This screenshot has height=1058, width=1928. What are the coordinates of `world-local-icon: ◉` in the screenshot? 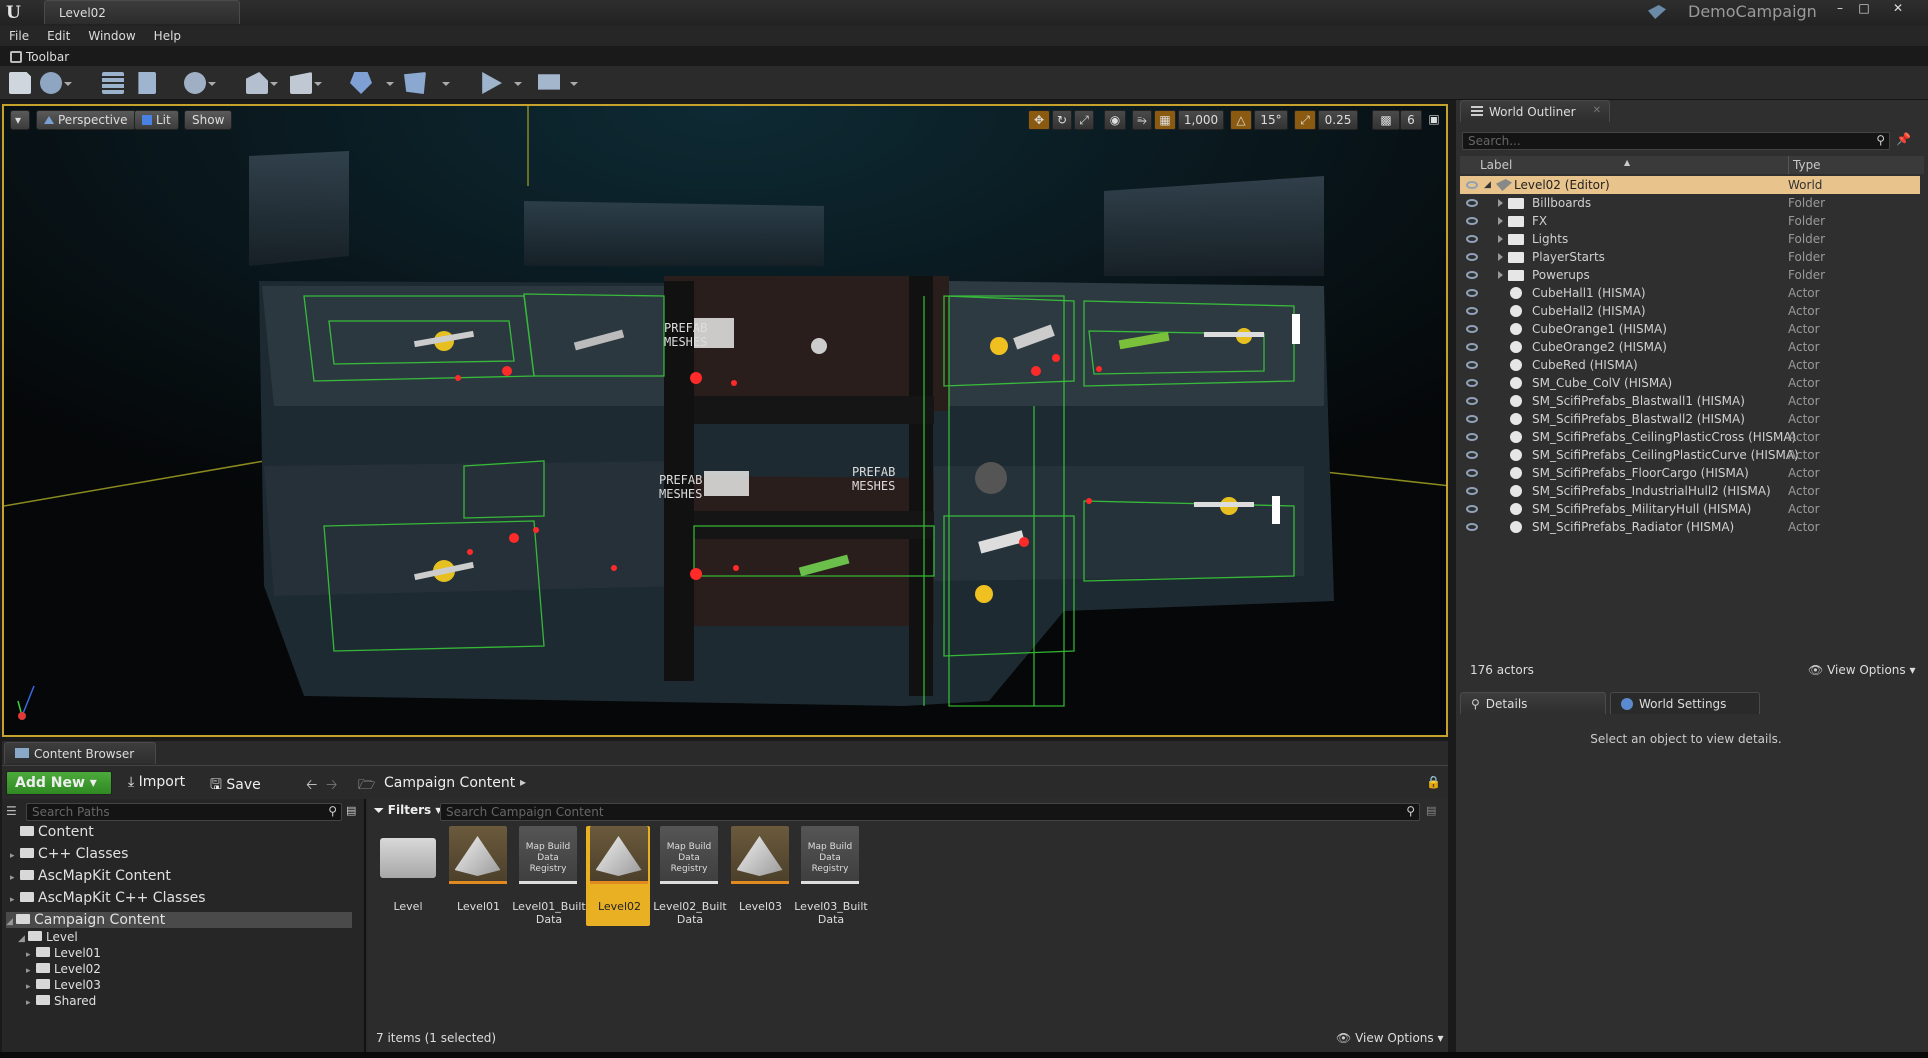 It's located at (1115, 120).